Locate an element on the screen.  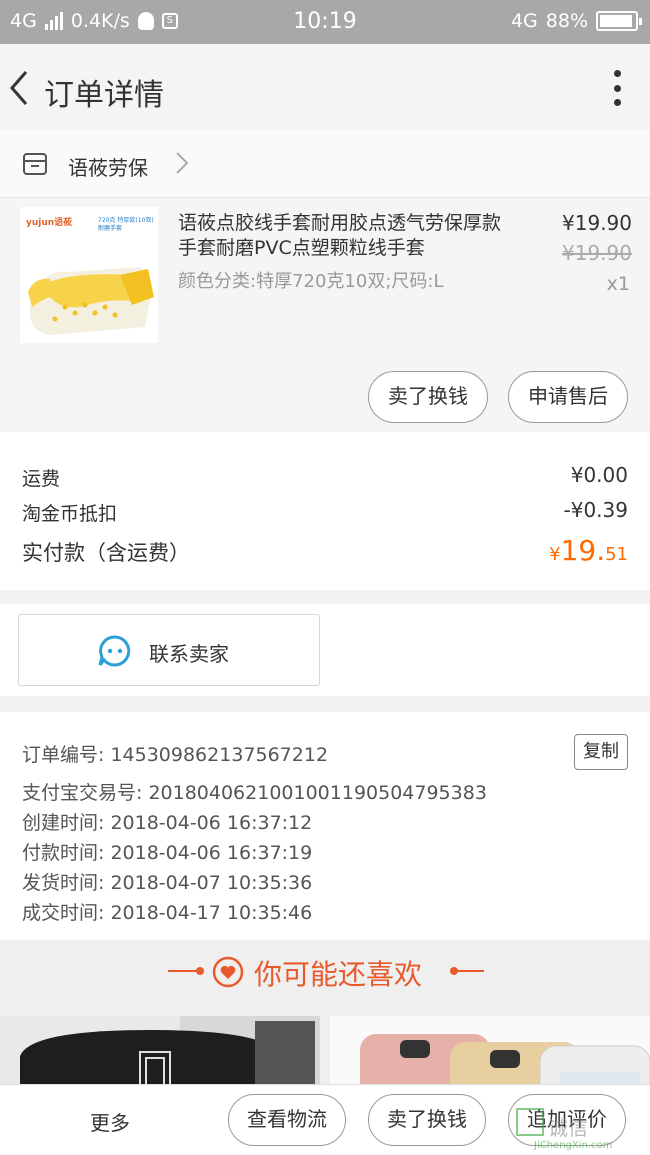
more-options-icon is located at coordinates (617, 88).